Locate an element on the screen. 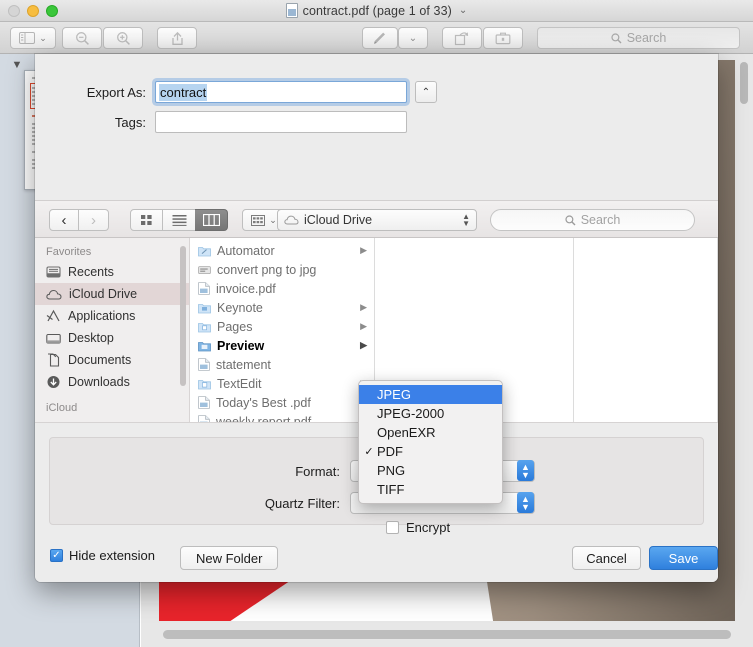  location-label: iCloud Drive is located at coordinates (338, 220).